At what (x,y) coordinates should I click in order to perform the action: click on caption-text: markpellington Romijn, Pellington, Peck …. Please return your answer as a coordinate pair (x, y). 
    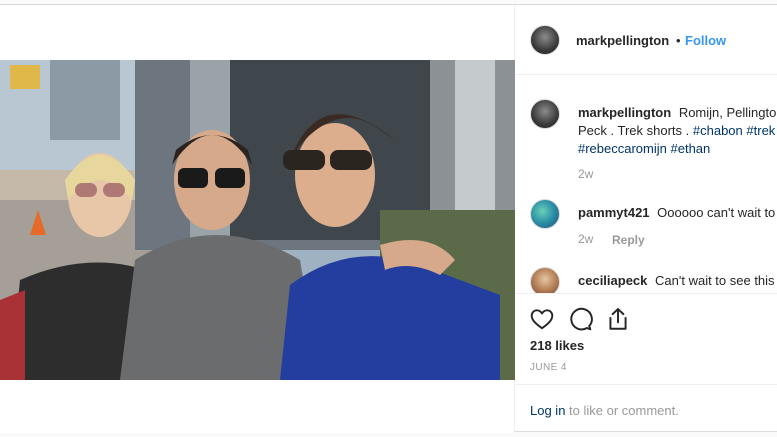
    Looking at the image, I should click on (677, 131).